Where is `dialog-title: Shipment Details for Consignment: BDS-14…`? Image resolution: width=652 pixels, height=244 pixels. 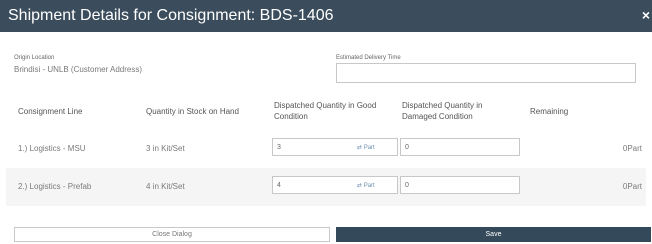
dialog-title: Shipment Details for Consignment: BDS-14… is located at coordinates (171, 15).